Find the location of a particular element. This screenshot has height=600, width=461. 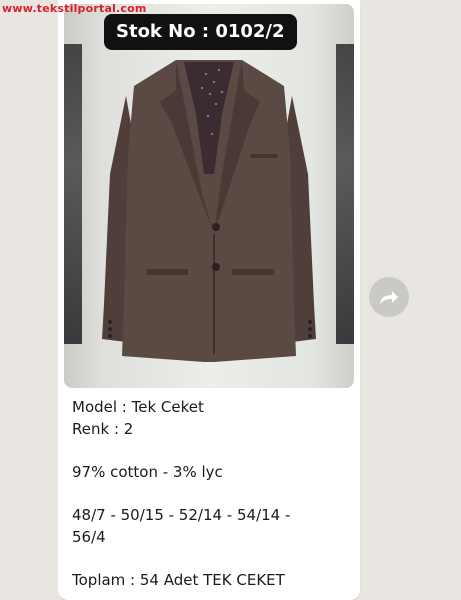

sizes-line-2: 56/4 is located at coordinates (89, 537).